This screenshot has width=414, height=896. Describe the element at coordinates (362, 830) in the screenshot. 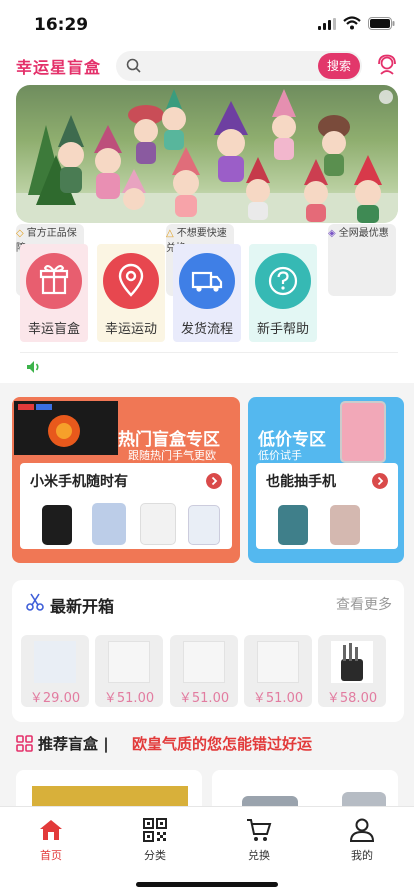

I see `user-icon` at that location.